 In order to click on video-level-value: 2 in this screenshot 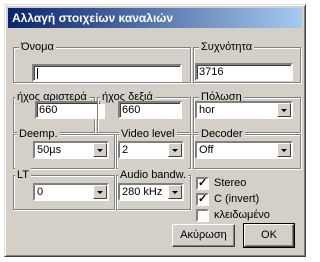, I will do `click(125, 150)`.